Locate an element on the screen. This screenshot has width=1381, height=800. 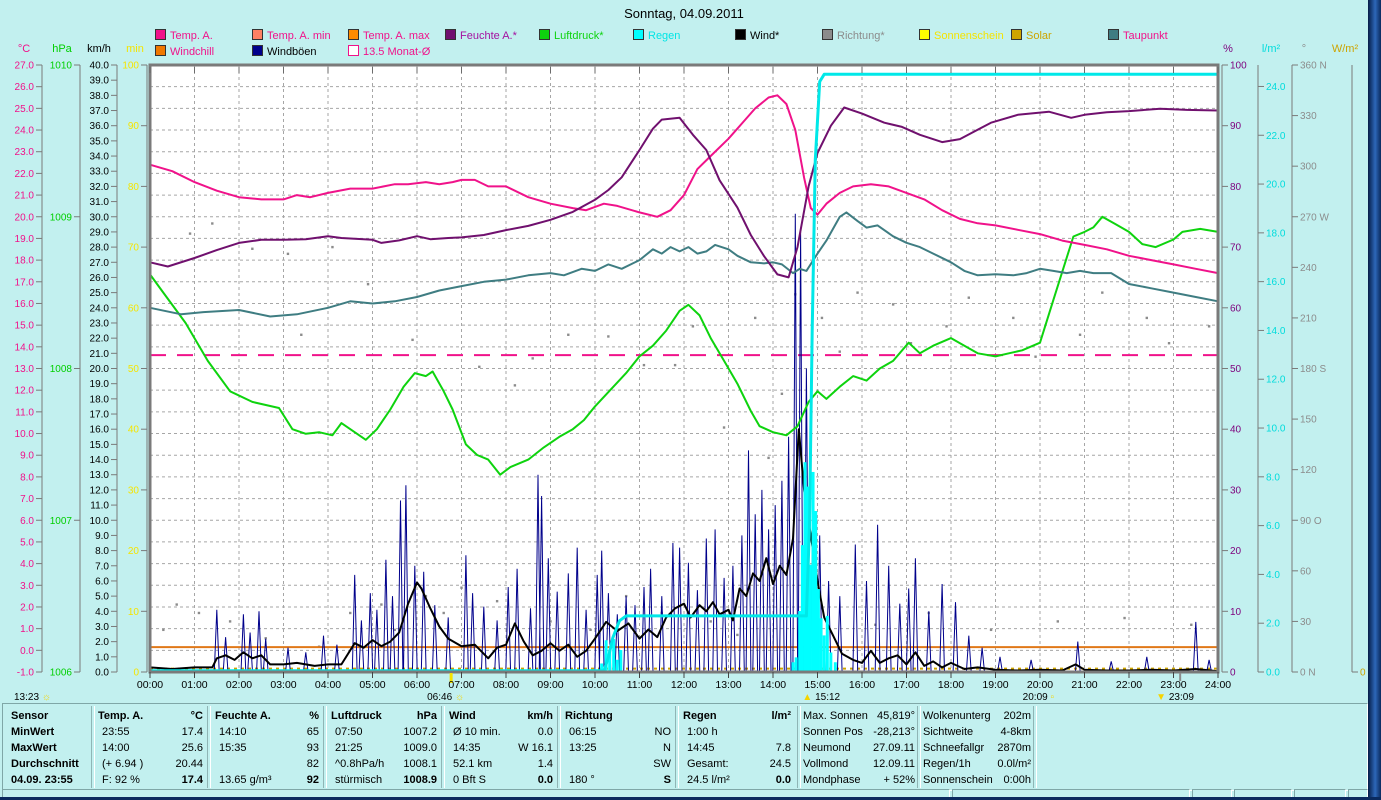
table-cell-value: 7.8 is located at coordinates (783, 748).